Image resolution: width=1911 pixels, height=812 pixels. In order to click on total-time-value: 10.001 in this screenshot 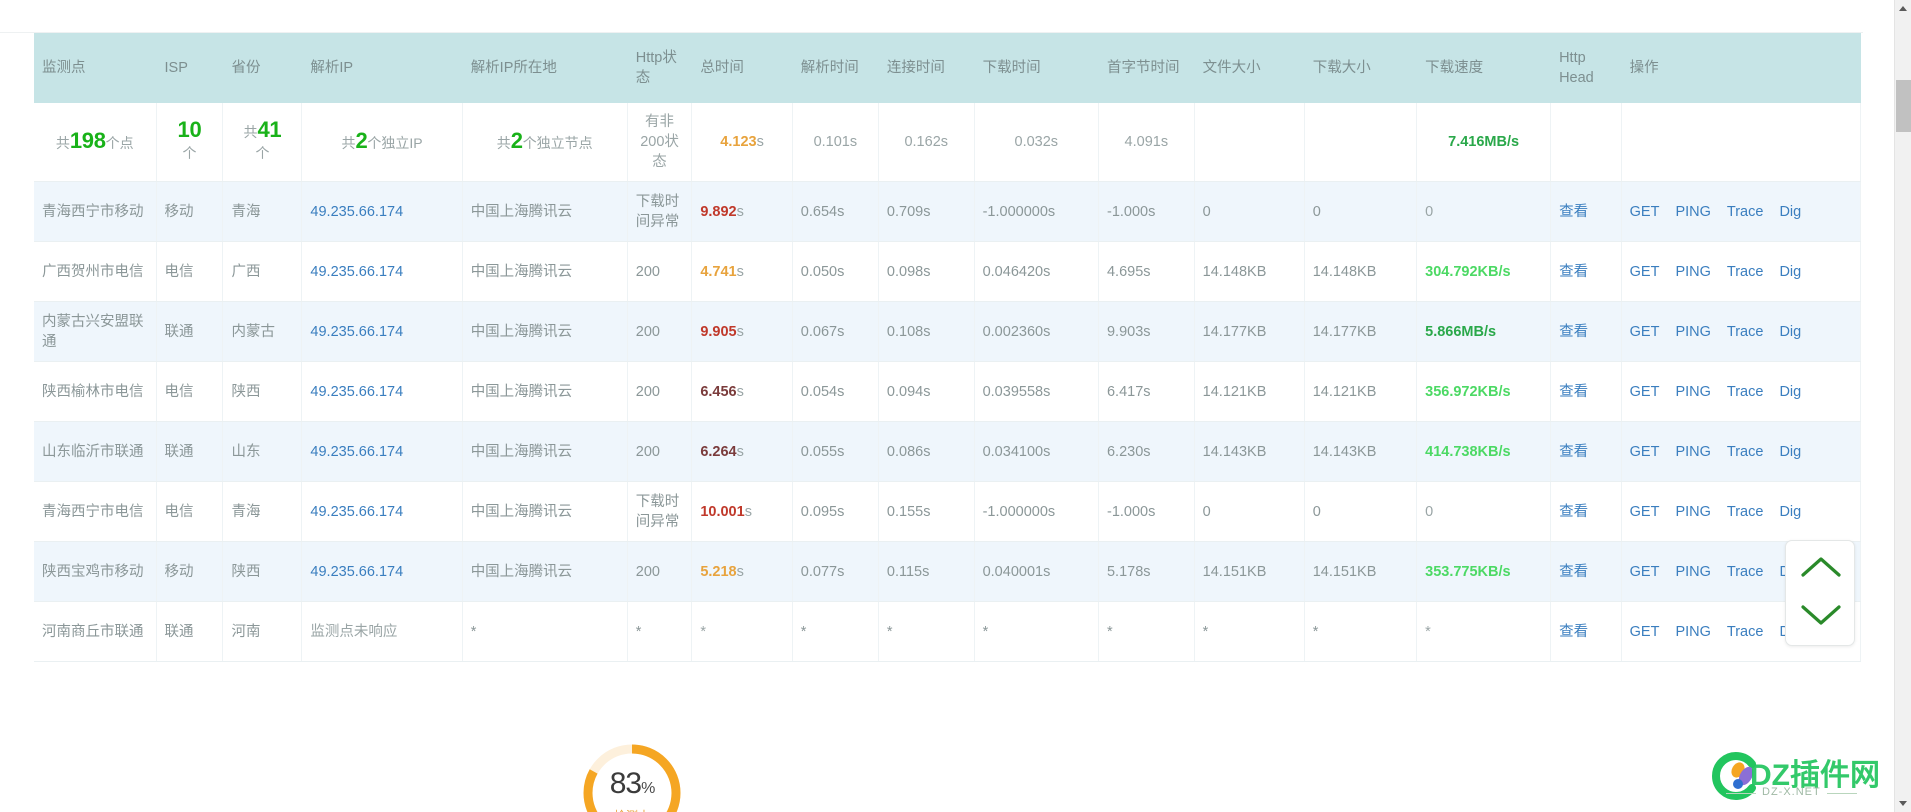, I will do `click(722, 511)`.